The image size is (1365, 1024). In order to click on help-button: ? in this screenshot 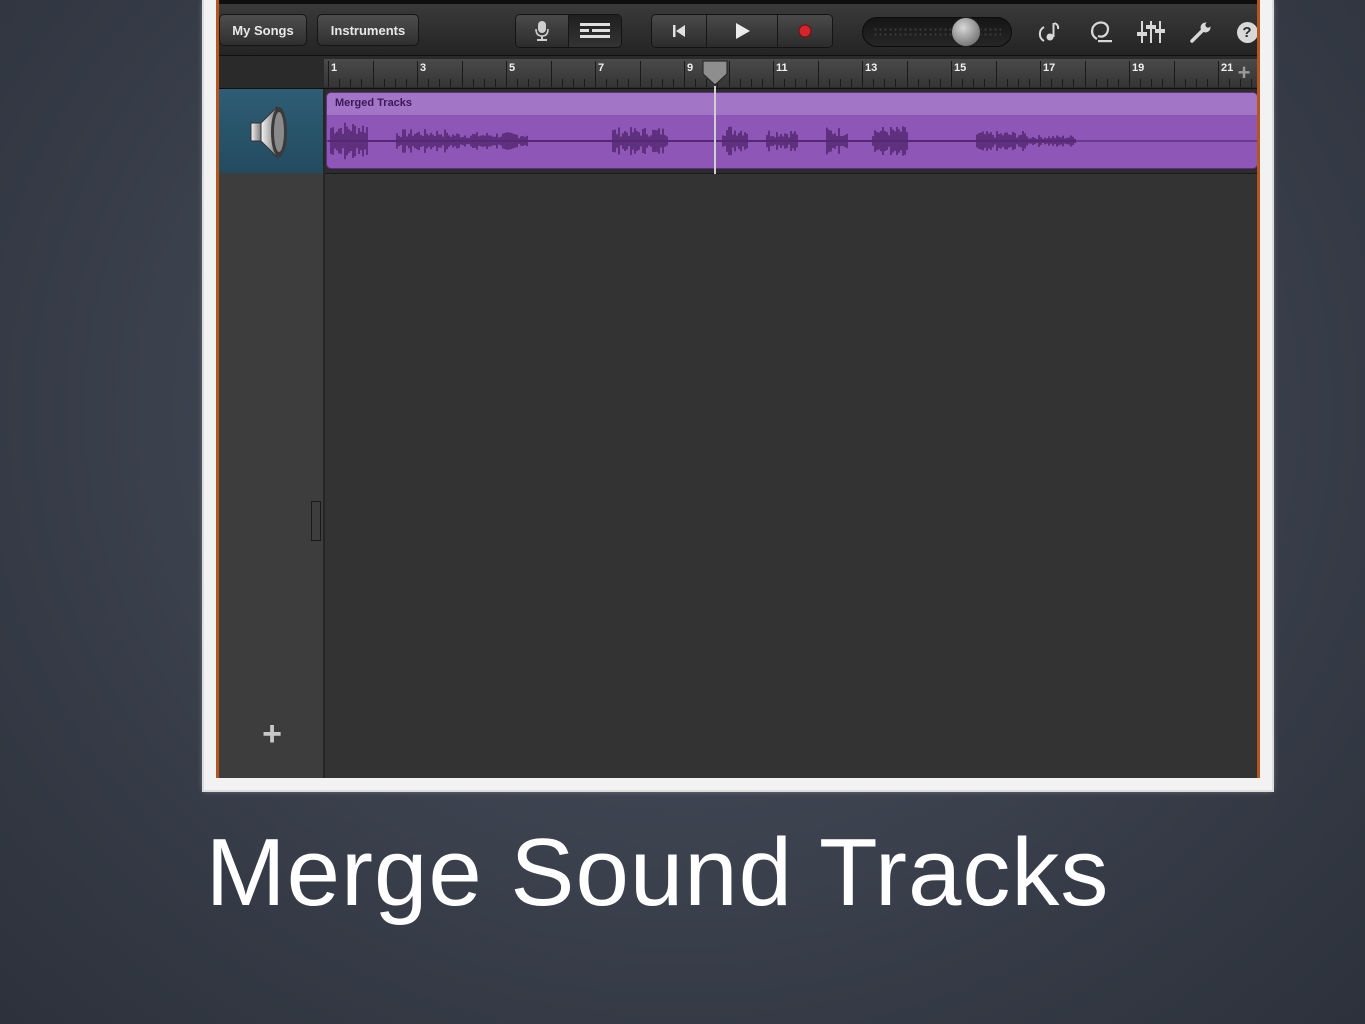, I will do `click(1245, 32)`.